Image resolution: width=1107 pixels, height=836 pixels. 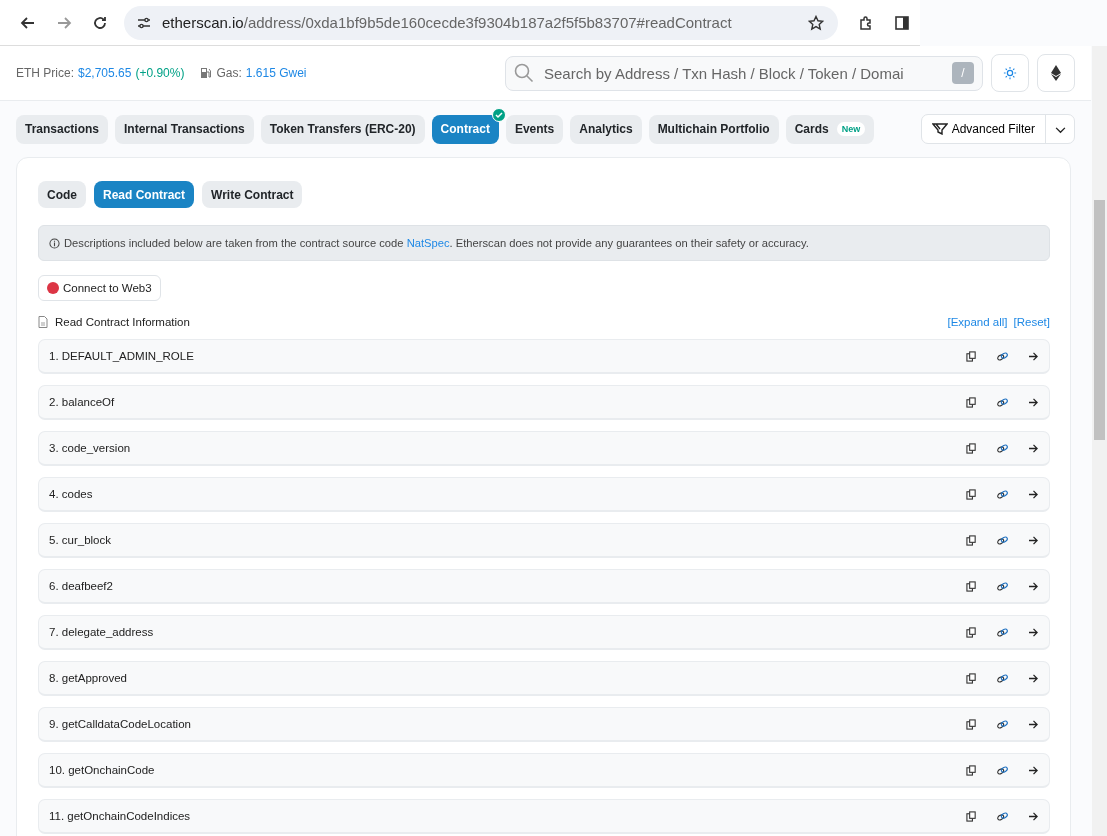 What do you see at coordinates (544, 540) in the screenshot?
I see `function-row: 5. cur_block` at bounding box center [544, 540].